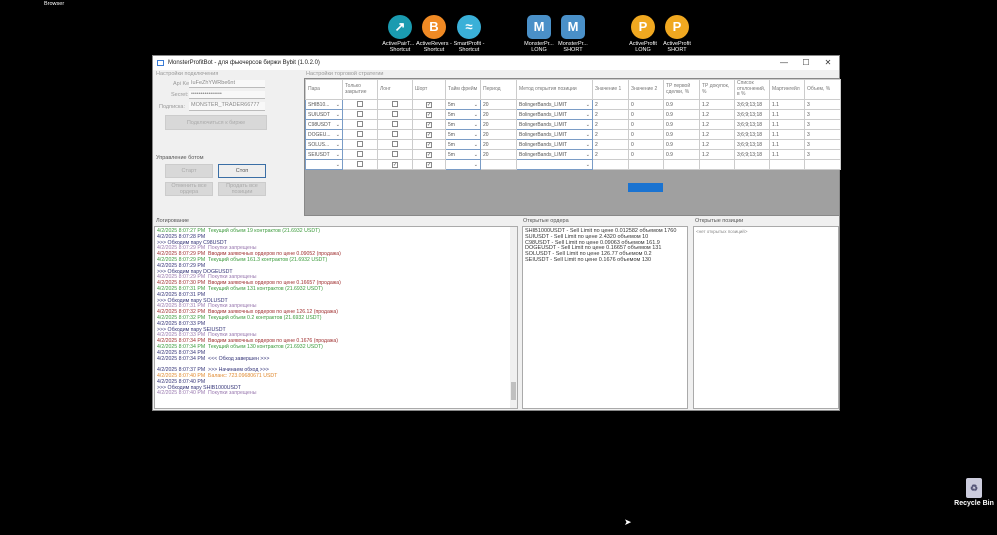 Image resolution: width=997 pixels, height=535 pixels. I want to click on mart-cell, so click(787, 164).